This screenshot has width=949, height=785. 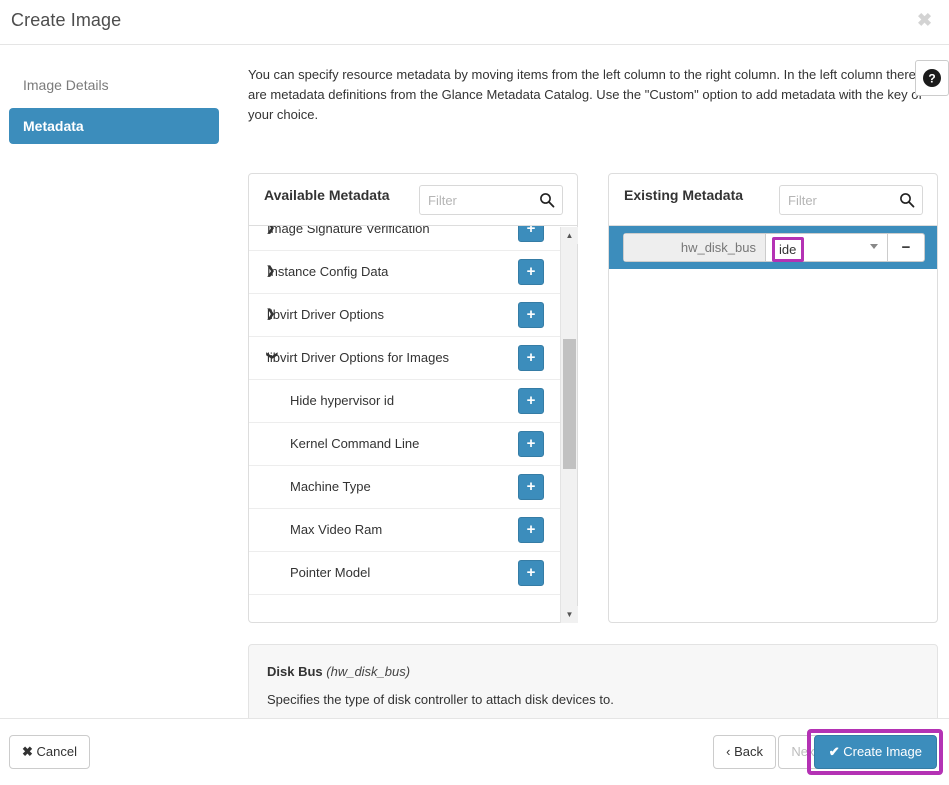 I want to click on existing-panel-header: Existing Metadata, so click(x=773, y=200).